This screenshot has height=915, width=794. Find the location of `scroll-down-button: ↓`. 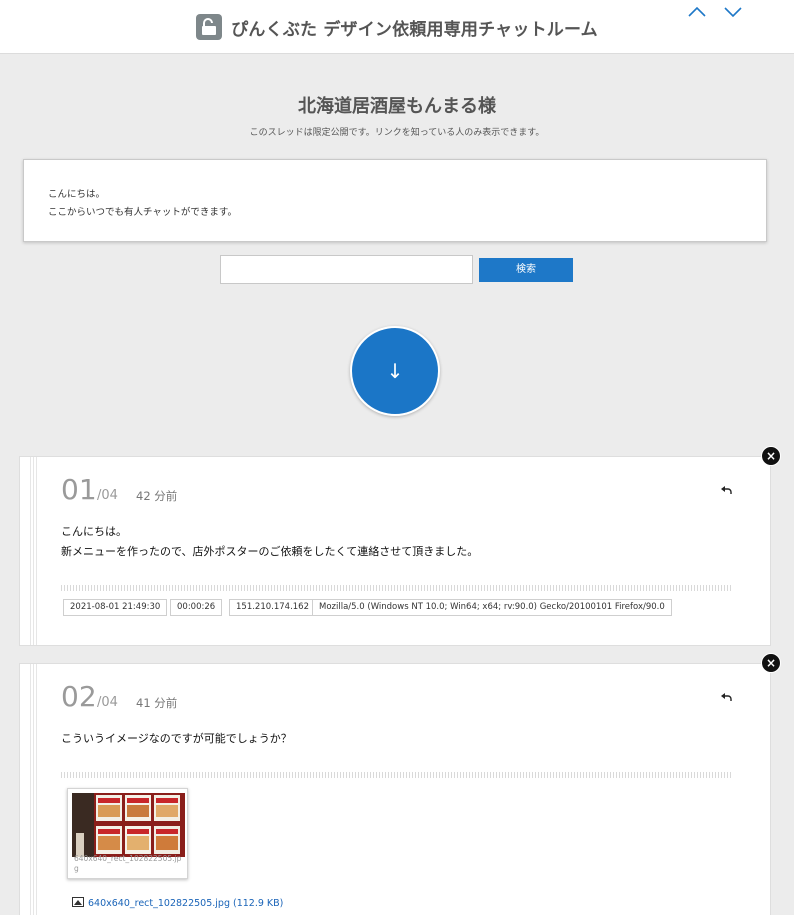

scroll-down-button: ↓ is located at coordinates (395, 371).